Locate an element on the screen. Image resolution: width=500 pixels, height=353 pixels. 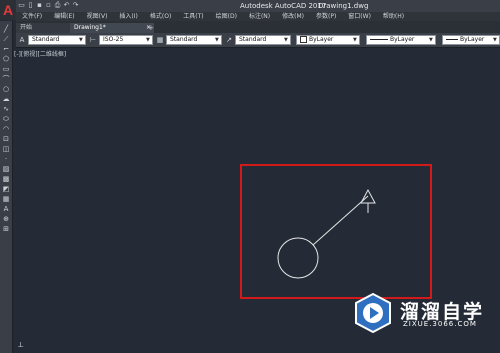
make-block-icon: ◫ is located at coordinates (6, 149).